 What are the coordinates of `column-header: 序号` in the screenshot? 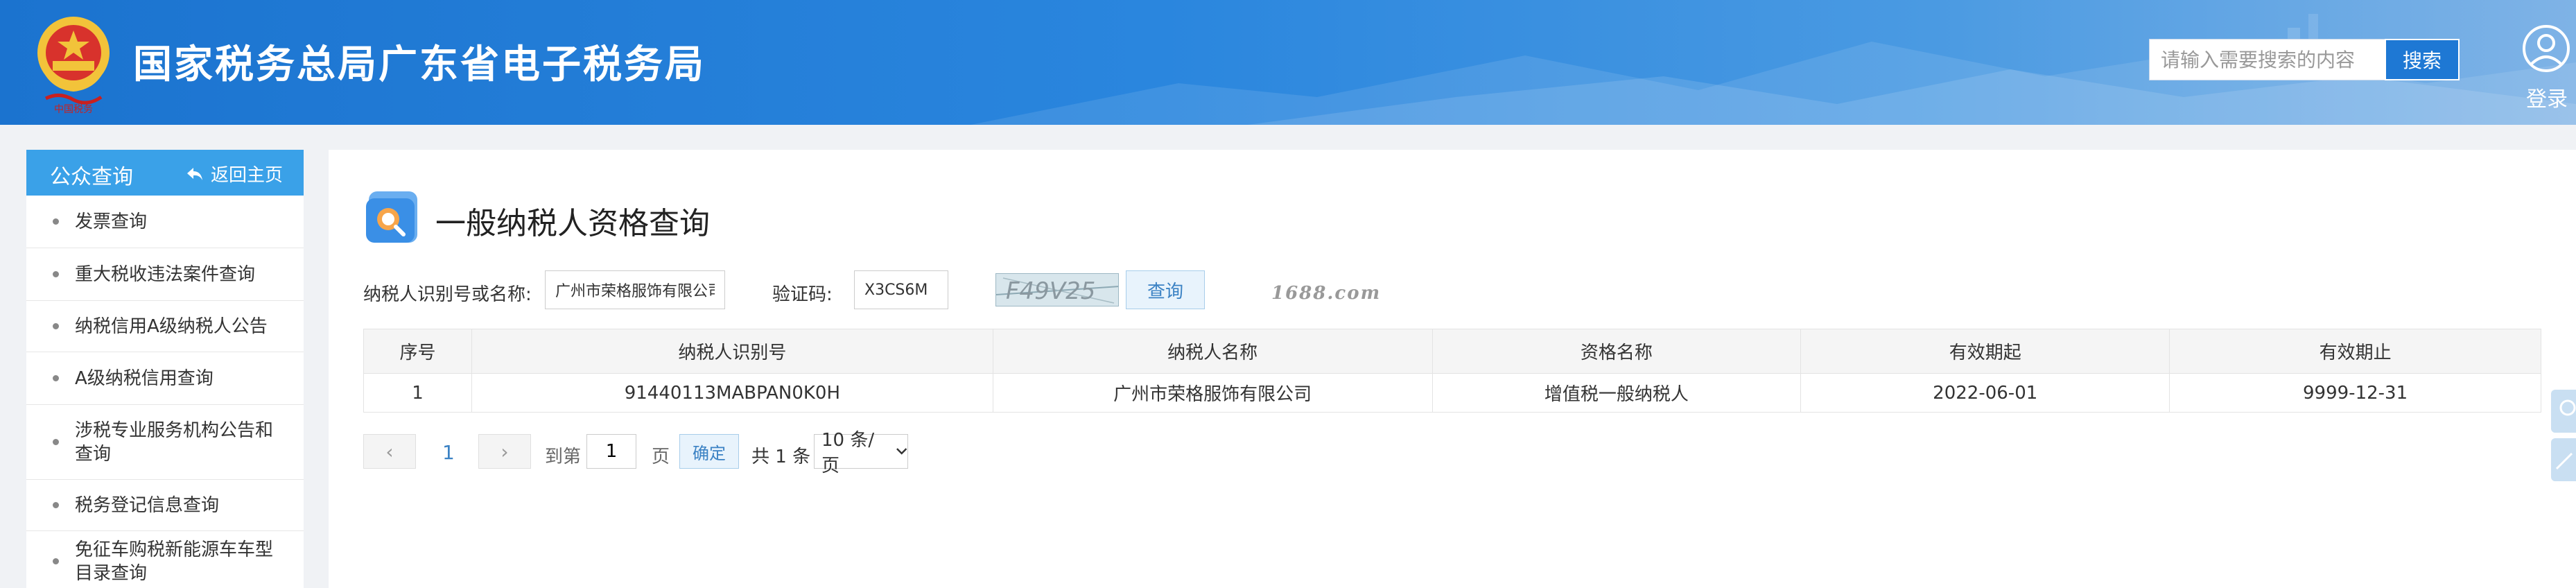 It's located at (417, 351).